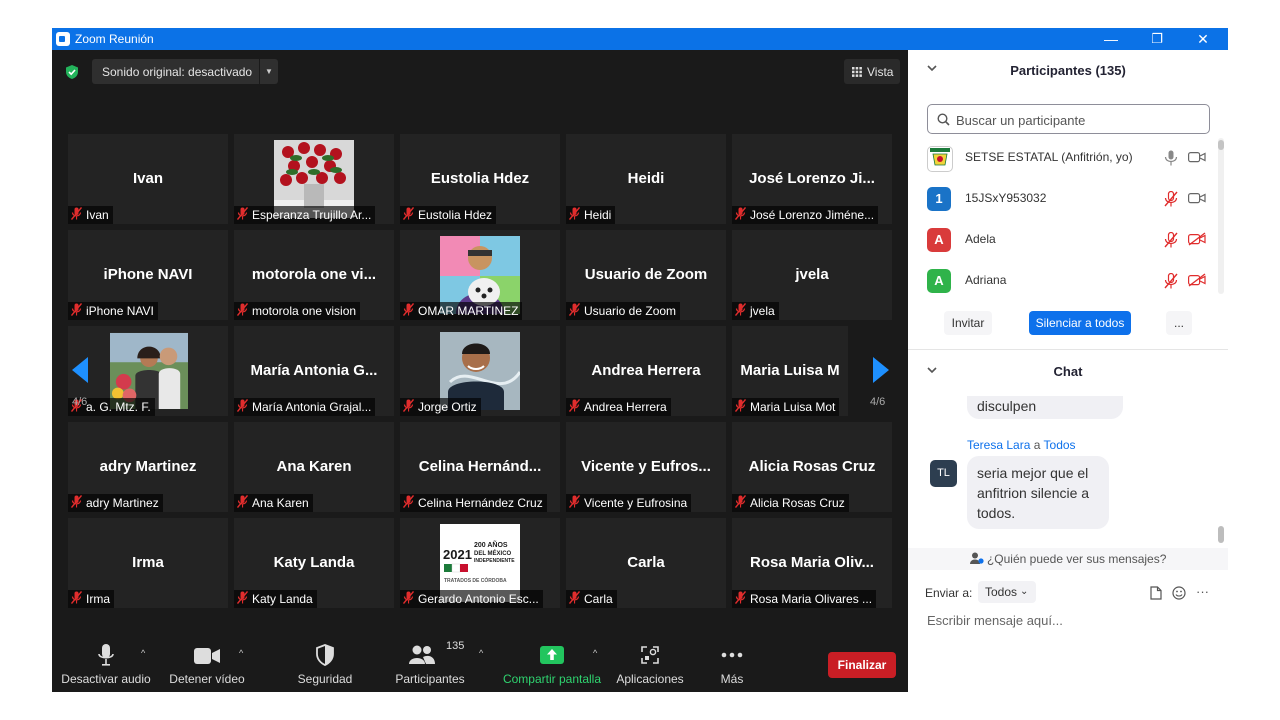 The width and height of the screenshot is (1280, 720). Describe the element at coordinates (1072, 620) in the screenshot. I see `chat-message-input` at that location.